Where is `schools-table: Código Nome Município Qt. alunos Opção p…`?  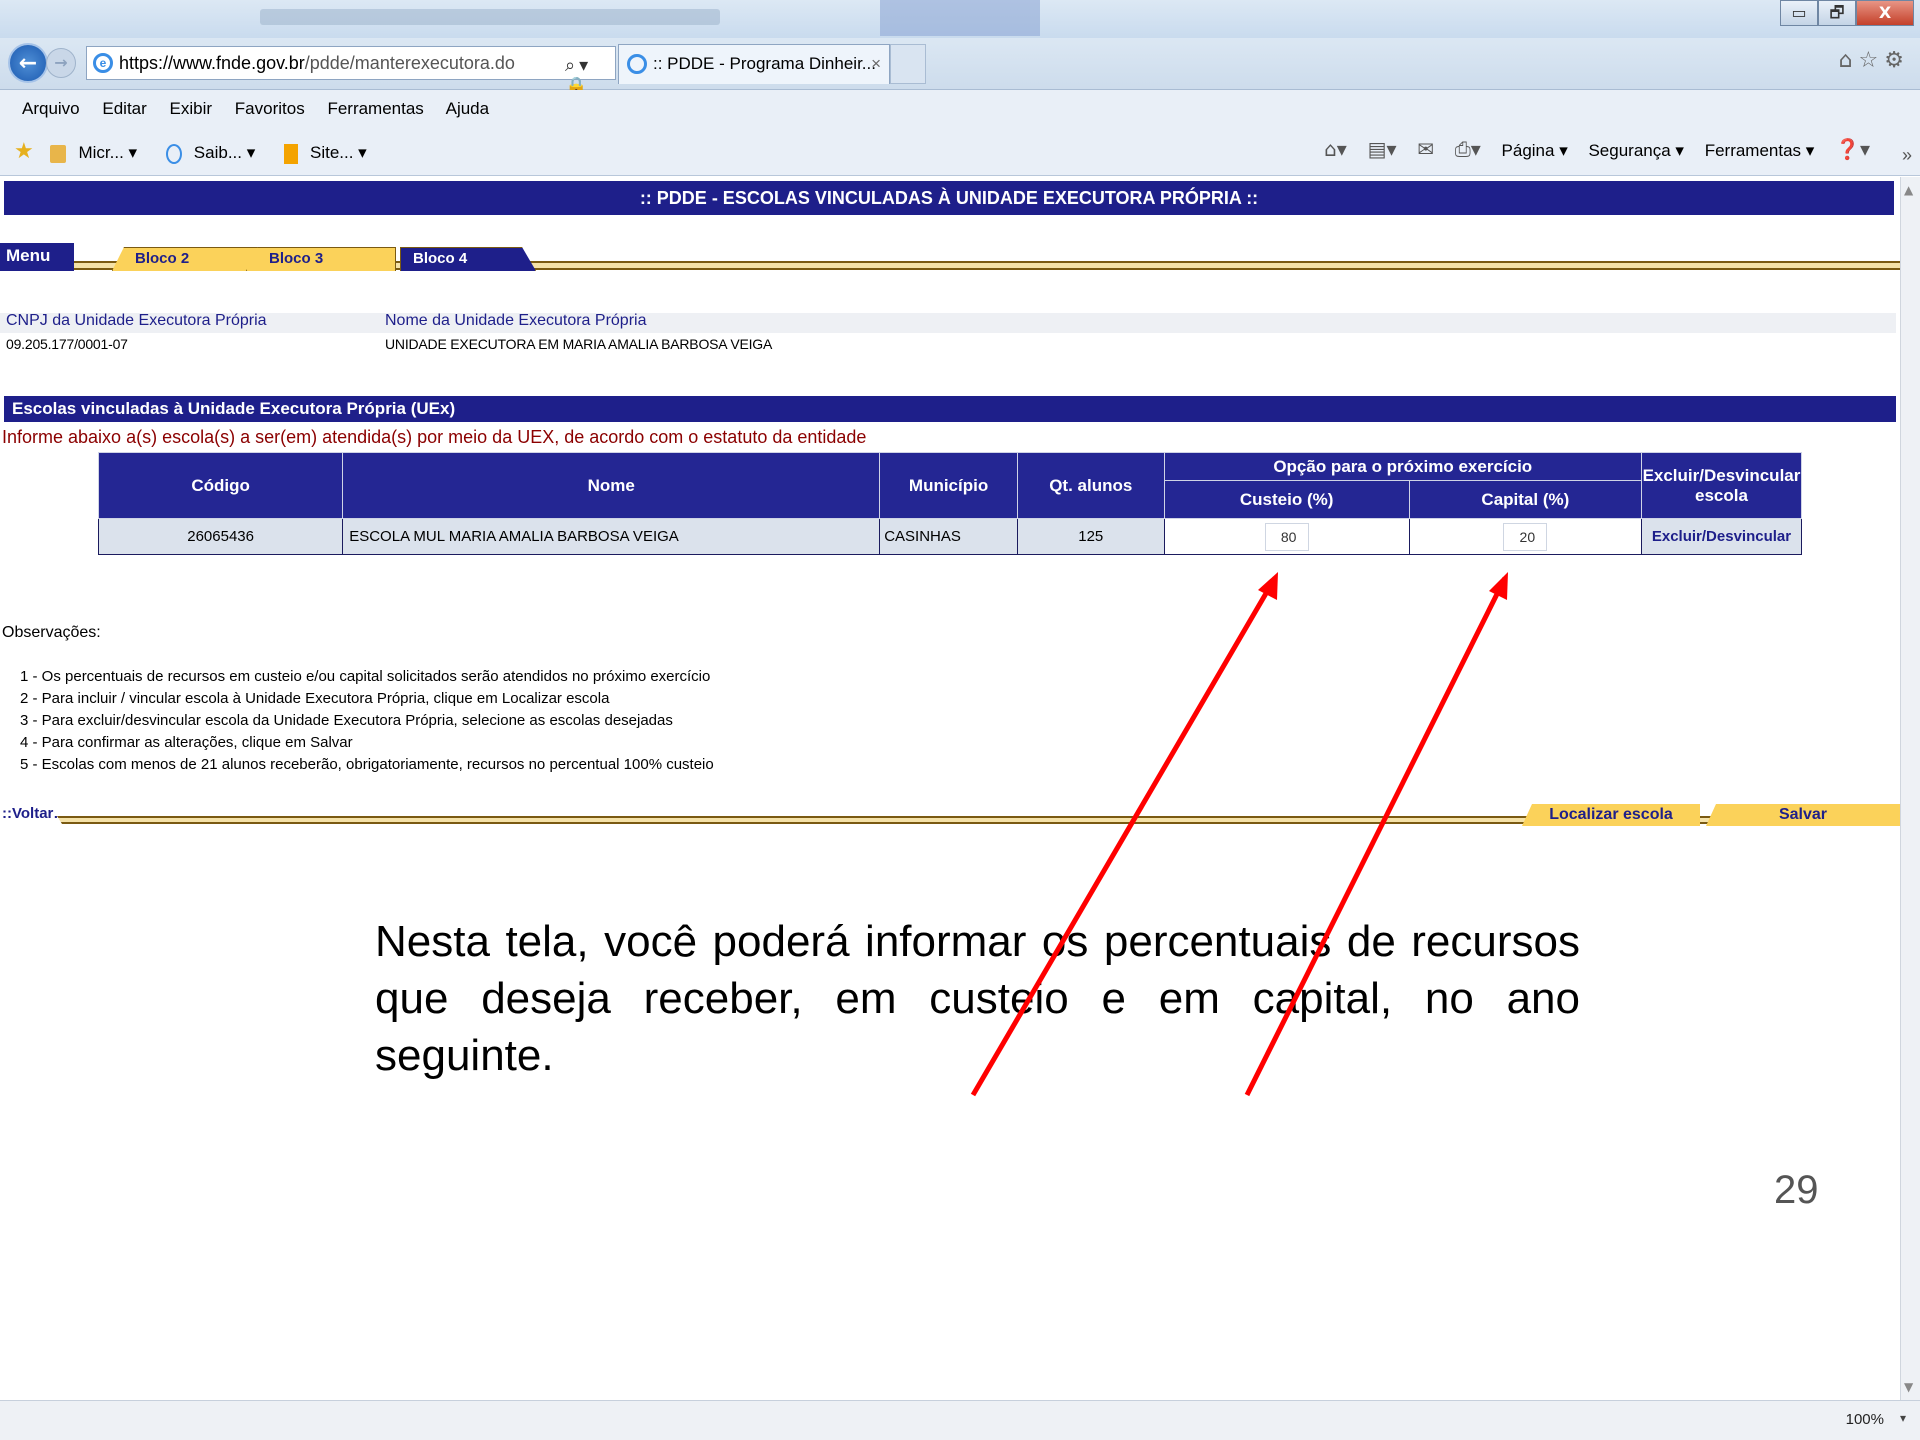
schools-table: Código Nome Município Qt. alunos Opção p… is located at coordinates (950, 503).